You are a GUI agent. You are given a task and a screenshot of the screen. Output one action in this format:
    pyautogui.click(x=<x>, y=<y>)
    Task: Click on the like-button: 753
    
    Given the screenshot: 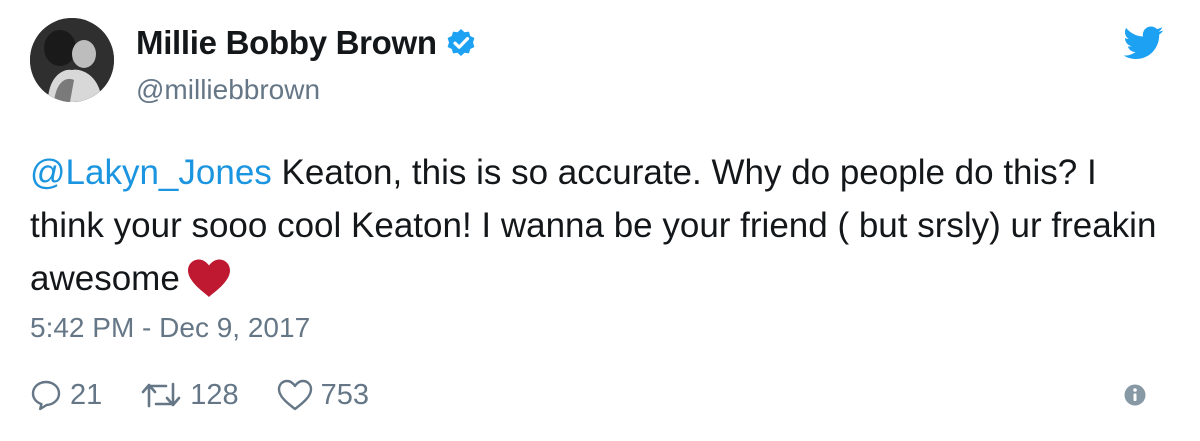 What is the action you would take?
    pyautogui.click(x=323, y=395)
    